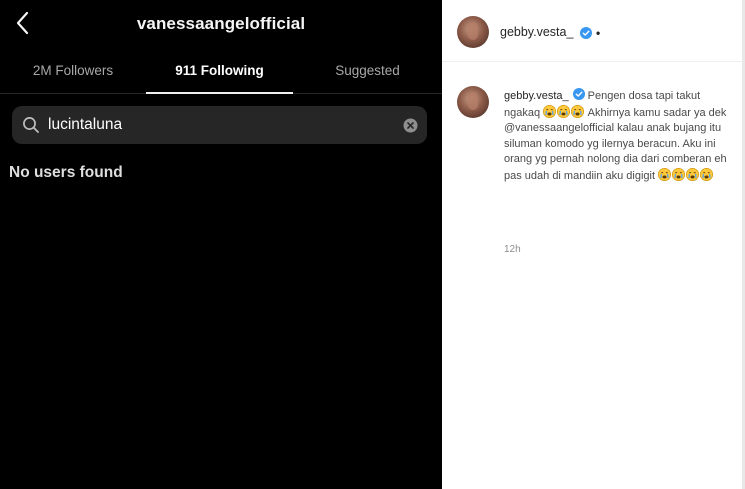 Image resolution: width=745 pixels, height=489 pixels. What do you see at coordinates (223, 125) in the screenshot?
I see `search-input` at bounding box center [223, 125].